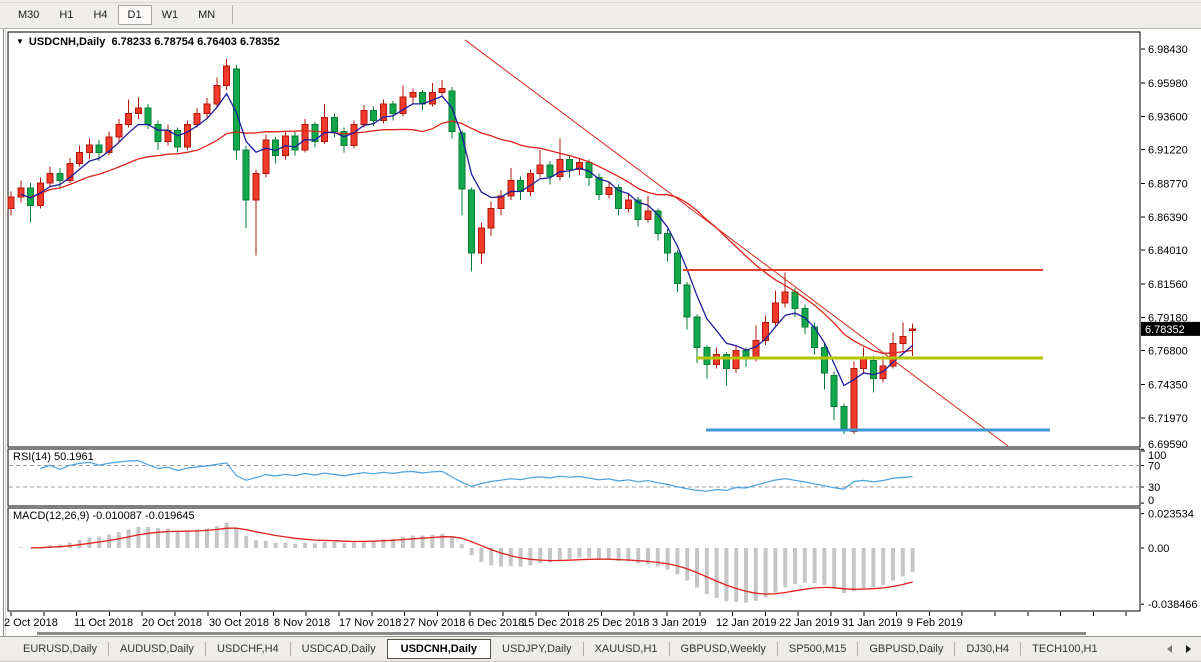  What do you see at coordinates (60, 649) in the screenshot?
I see `chart-tab-eurusd-daily: EURUSD,Daily` at bounding box center [60, 649].